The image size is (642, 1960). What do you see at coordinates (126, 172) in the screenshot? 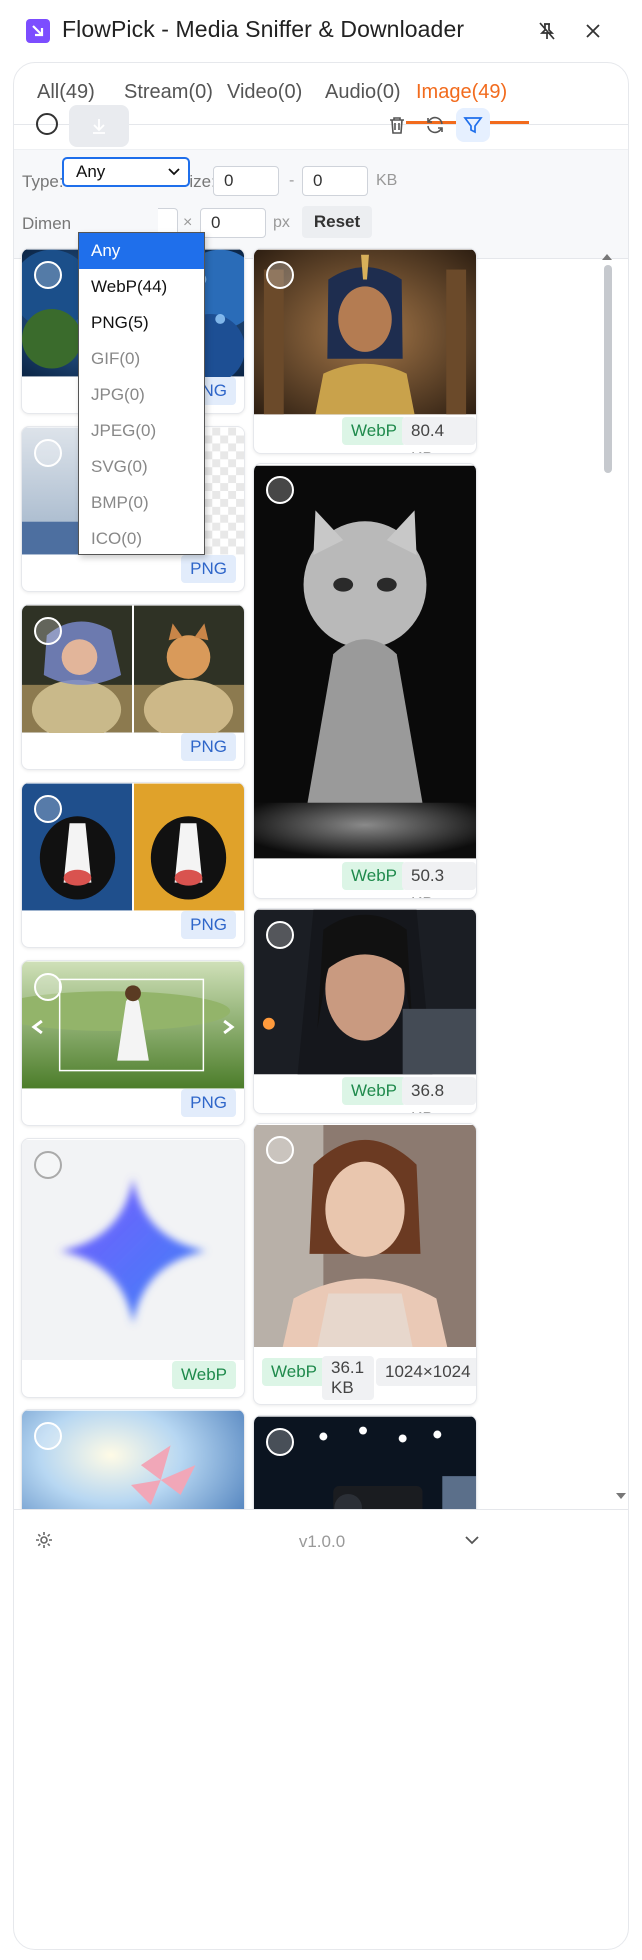
I see `type-select: Any` at bounding box center [126, 172].